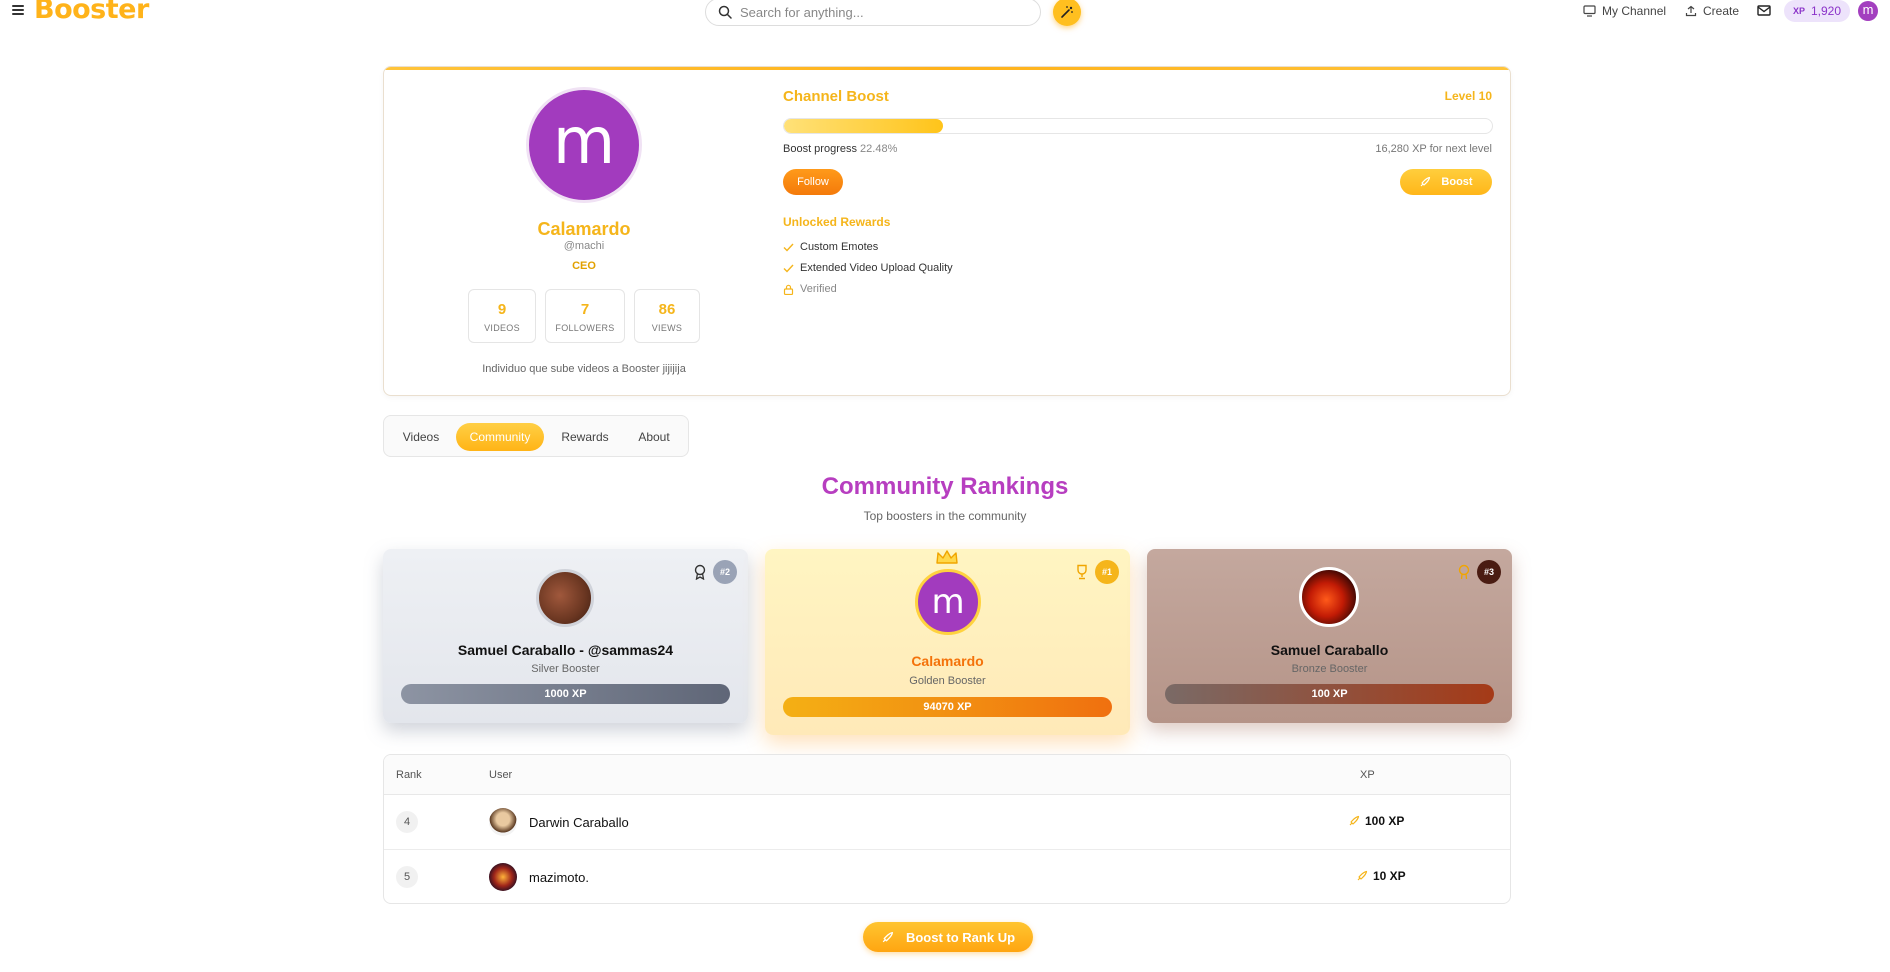 This screenshot has height=972, width=1890. Describe the element at coordinates (818, 289) in the screenshot. I see `reward-label: Verified` at that location.